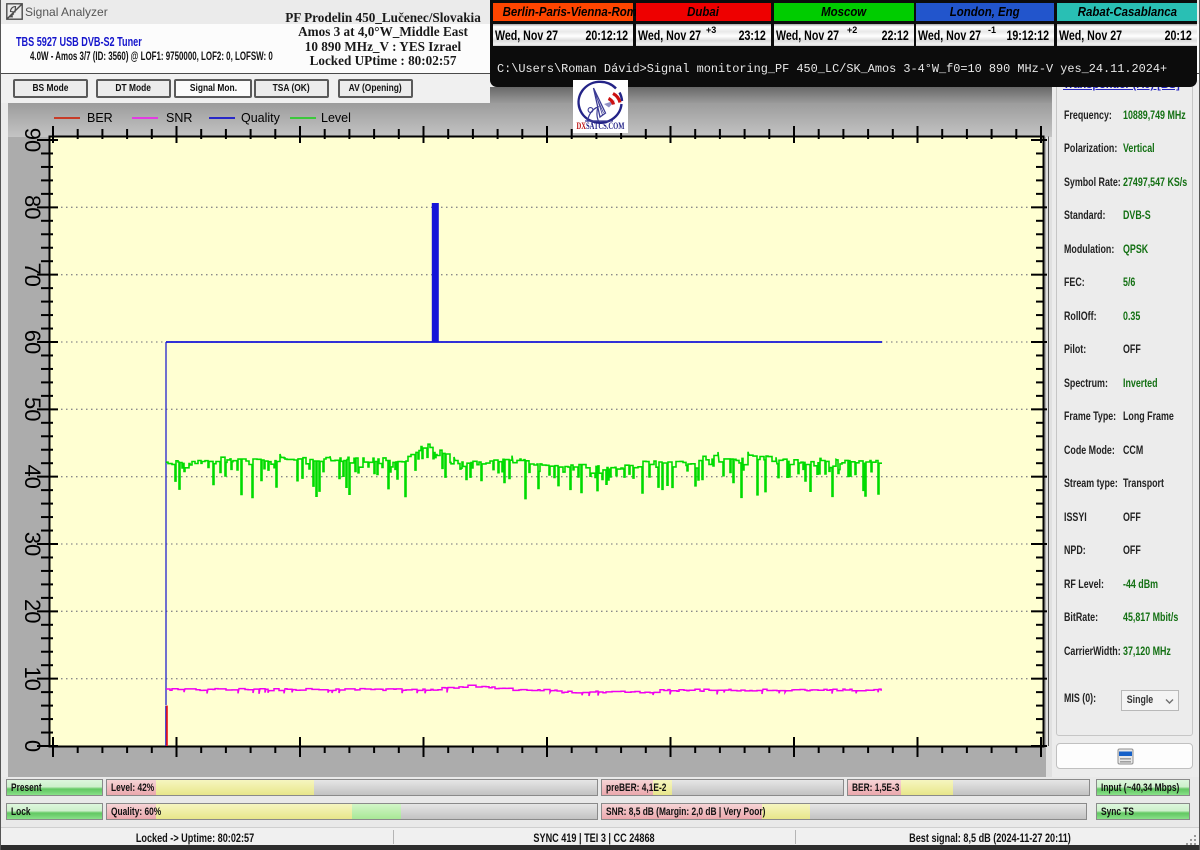 The height and width of the screenshot is (850, 1200). What do you see at coordinates (32, 409) in the screenshot?
I see `svg-text: 50` at bounding box center [32, 409].